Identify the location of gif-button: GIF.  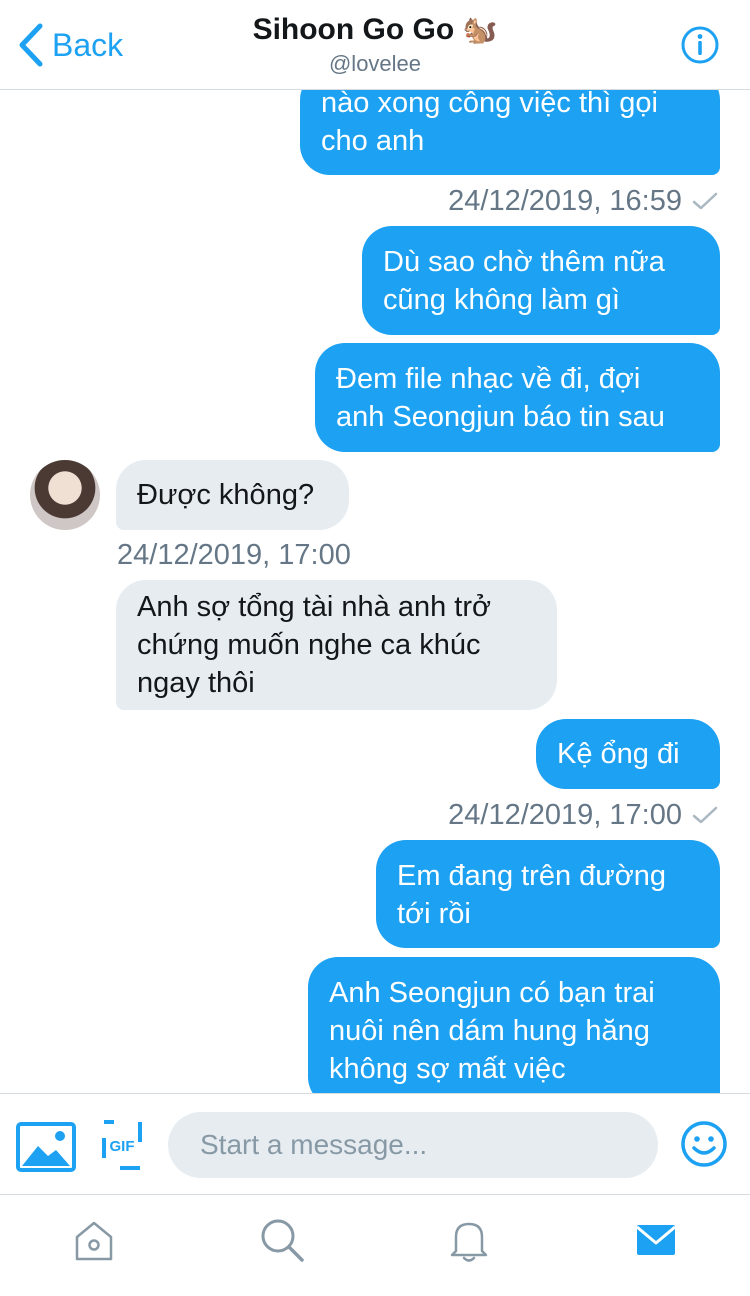
(122, 1145).